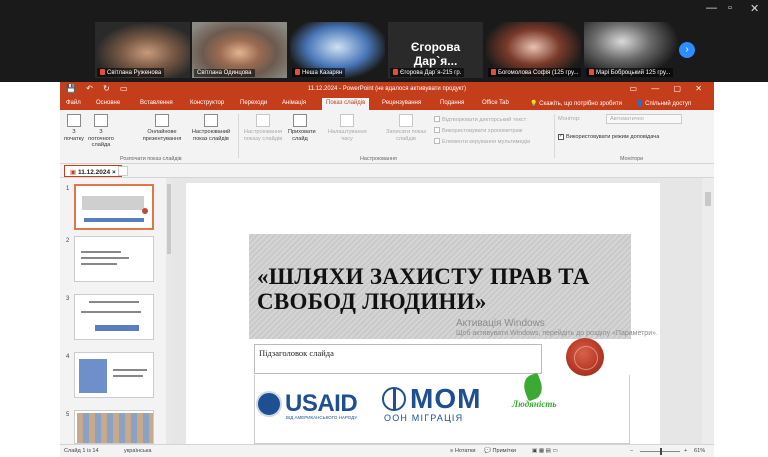  What do you see at coordinates (253, 103) in the screenshot?
I see `tab-transitions: Переходи` at bounding box center [253, 103].